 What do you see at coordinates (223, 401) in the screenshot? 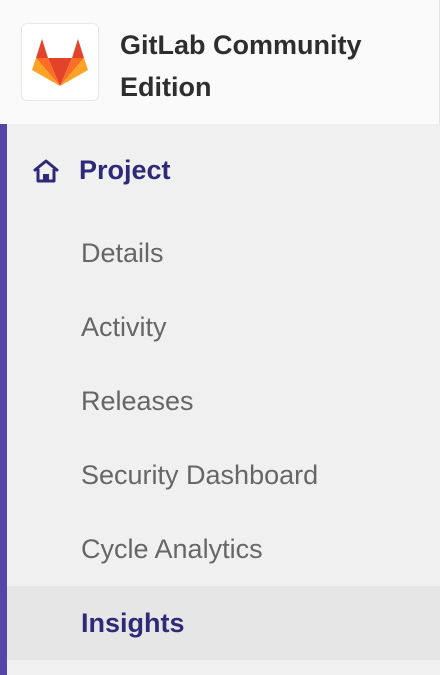
I see `sidebar-item-releases: Releases` at bounding box center [223, 401].